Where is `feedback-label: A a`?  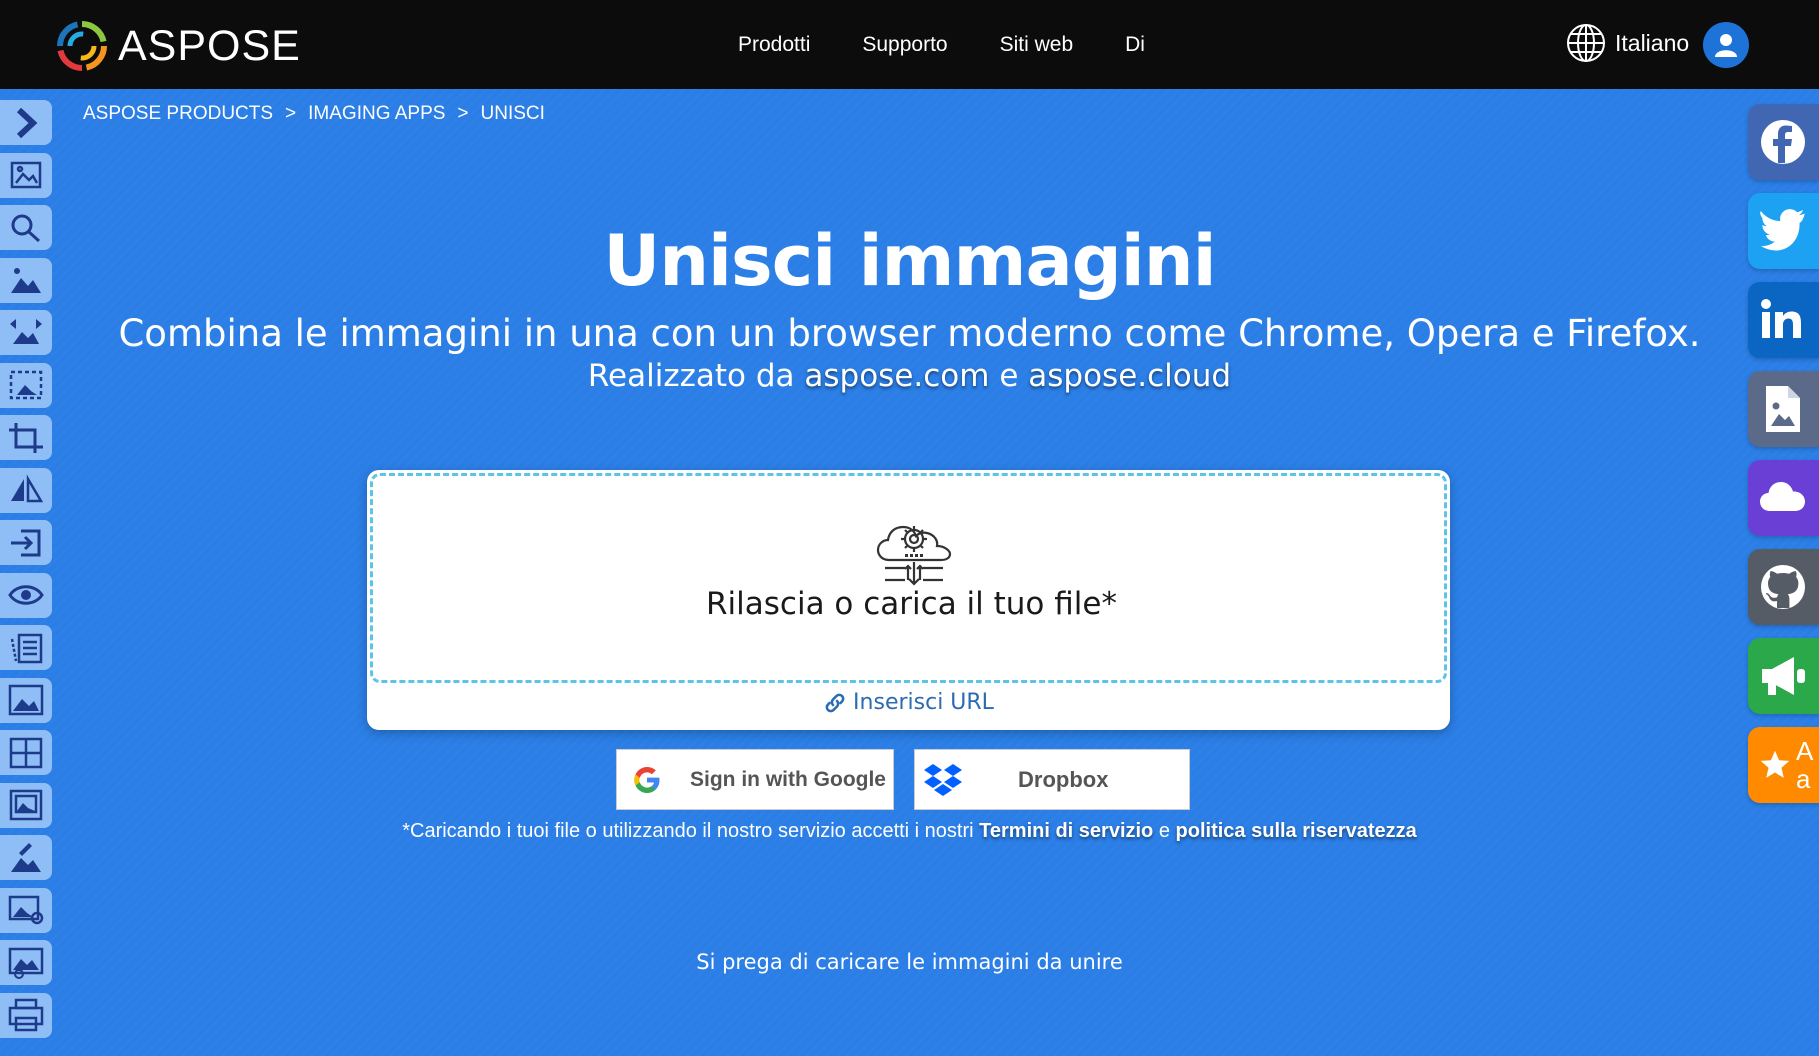 feedback-label: A a is located at coordinates (1804, 765).